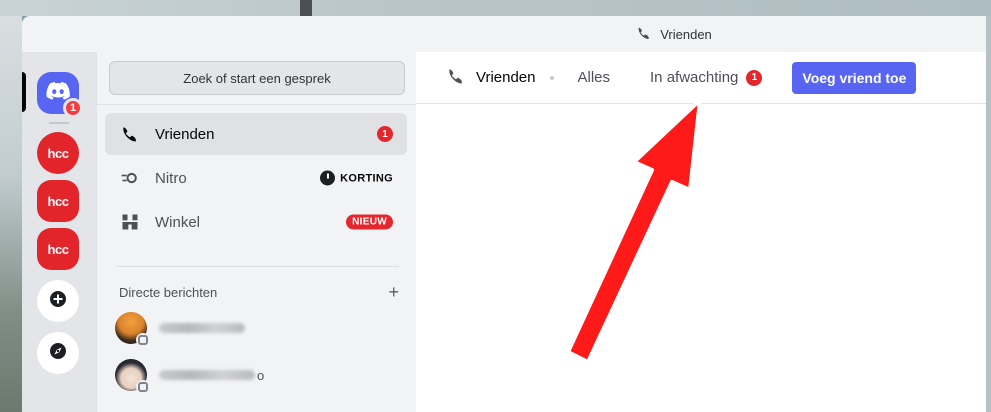  I want to click on tab-all: Alles, so click(594, 77).